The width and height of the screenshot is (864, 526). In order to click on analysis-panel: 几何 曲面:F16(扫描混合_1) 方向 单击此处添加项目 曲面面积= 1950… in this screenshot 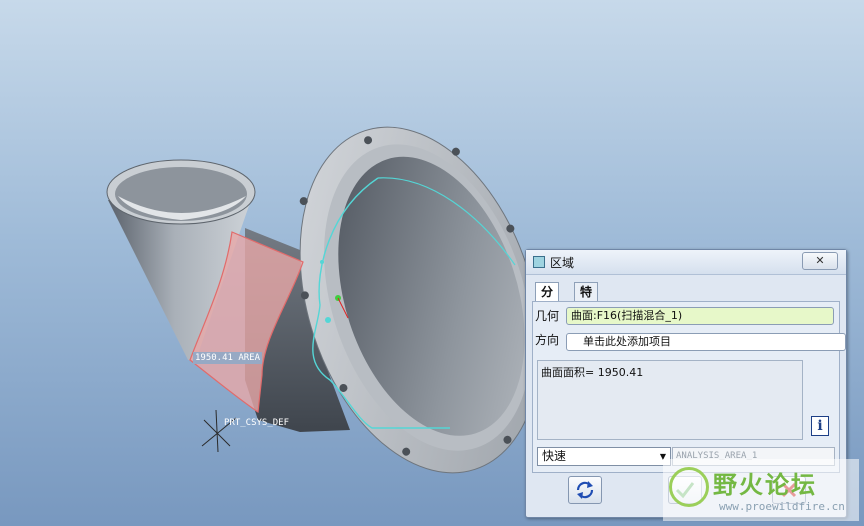, I will do `click(689, 387)`.